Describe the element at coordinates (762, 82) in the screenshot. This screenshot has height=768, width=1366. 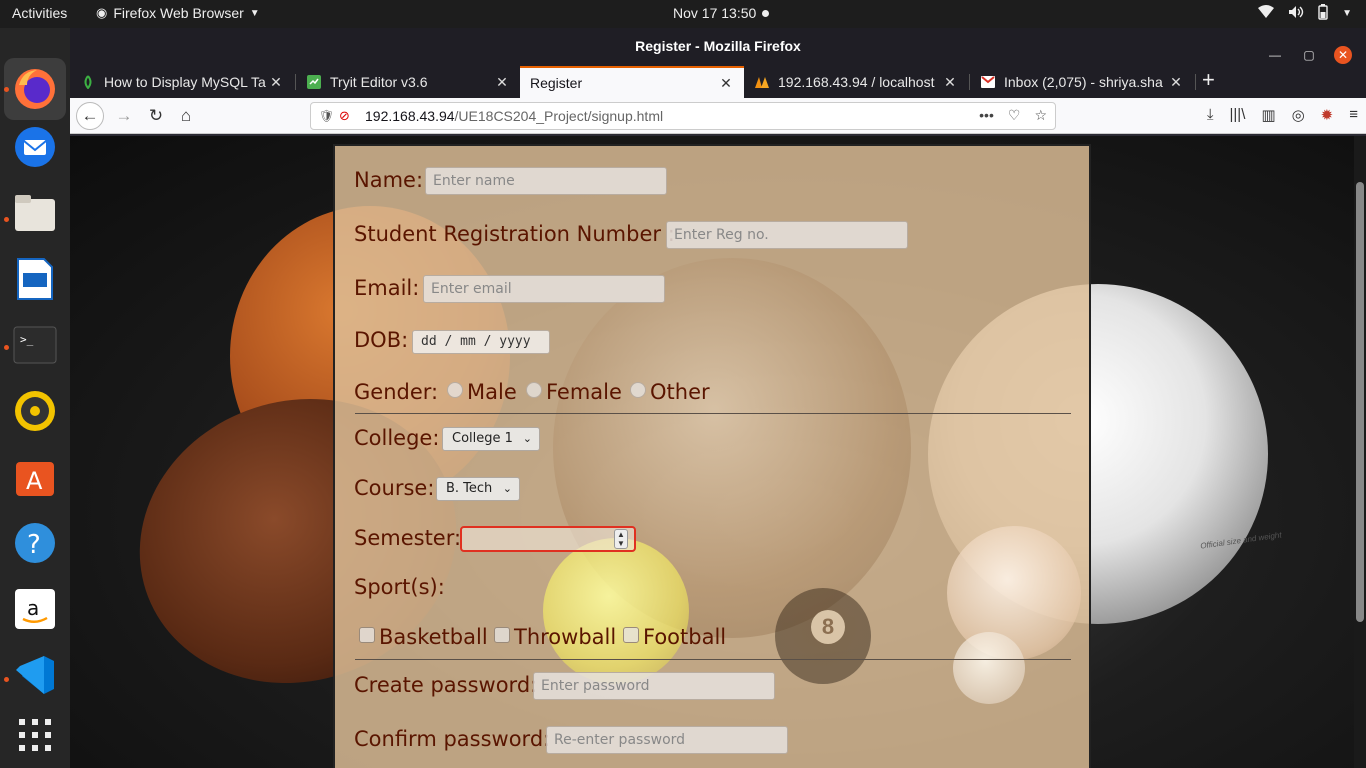
I see `phpmyadmin-icon` at that location.